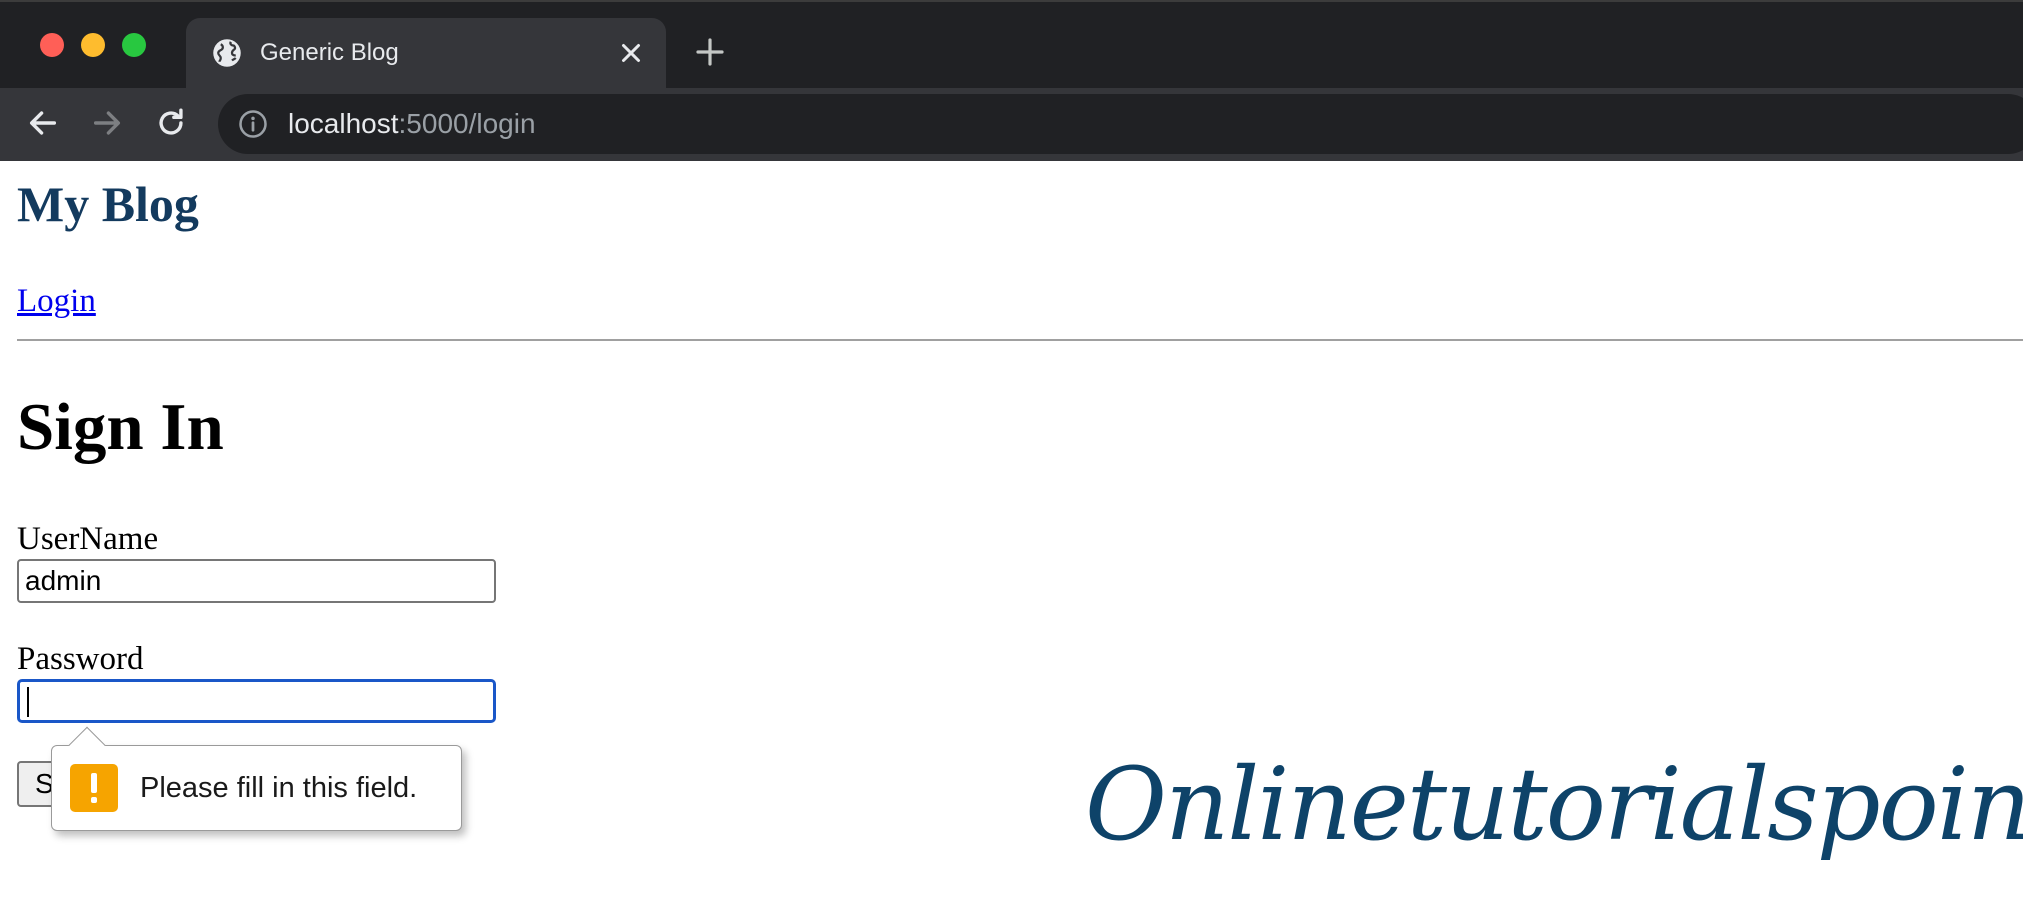 Image resolution: width=2023 pixels, height=897 pixels. Describe the element at coordinates (28, 702) in the screenshot. I see `text-caret` at that location.